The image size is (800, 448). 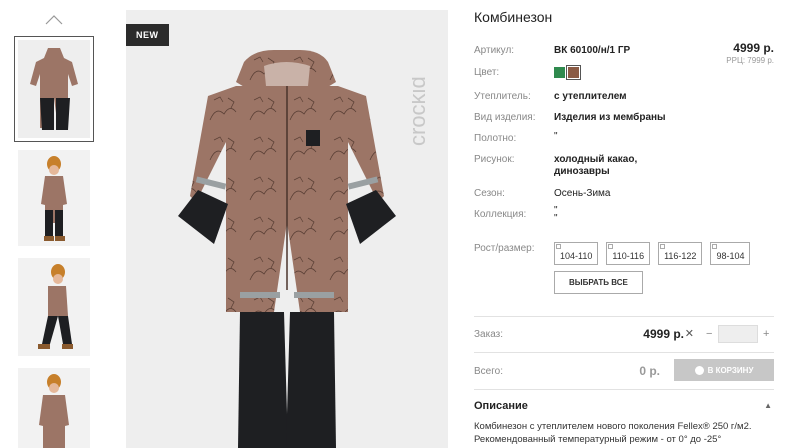 I want to click on brand-watermark-text: crockid, so click(x=421, y=111).